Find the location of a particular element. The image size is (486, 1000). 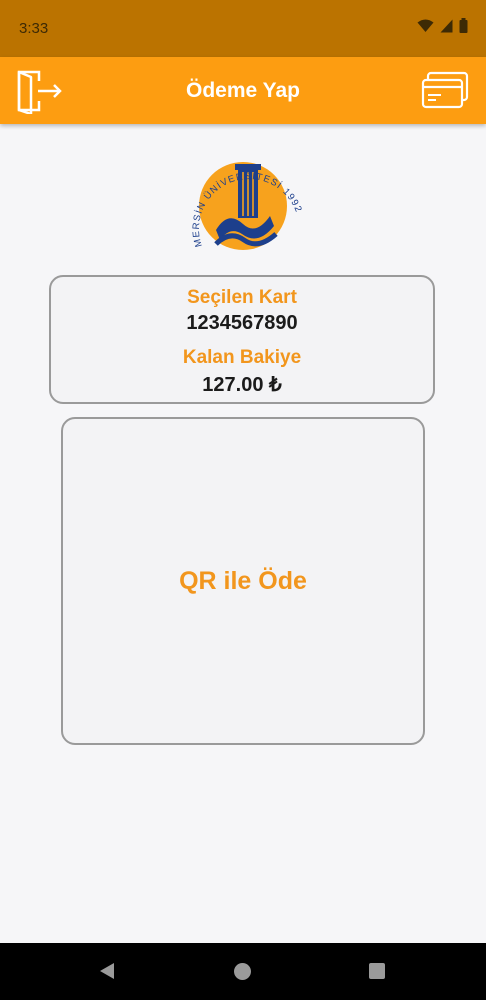

back-icon is located at coordinates (107, 971).